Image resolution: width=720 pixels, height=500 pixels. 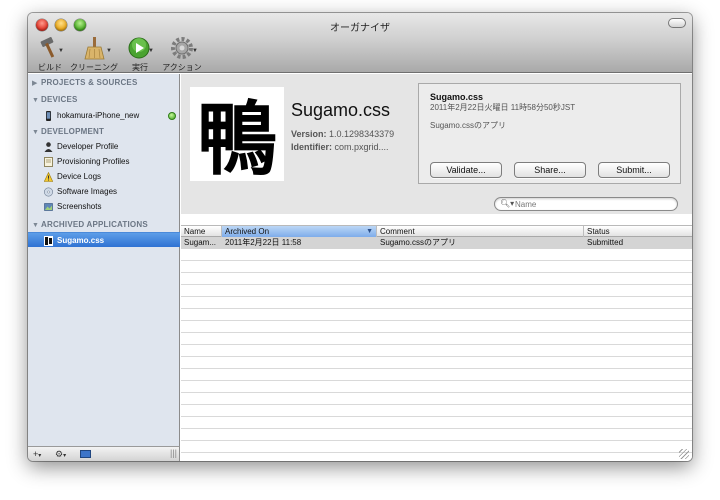 I want to click on sidebar-footer: +▾ ⚙▾ |||, so click(x=104, y=453).